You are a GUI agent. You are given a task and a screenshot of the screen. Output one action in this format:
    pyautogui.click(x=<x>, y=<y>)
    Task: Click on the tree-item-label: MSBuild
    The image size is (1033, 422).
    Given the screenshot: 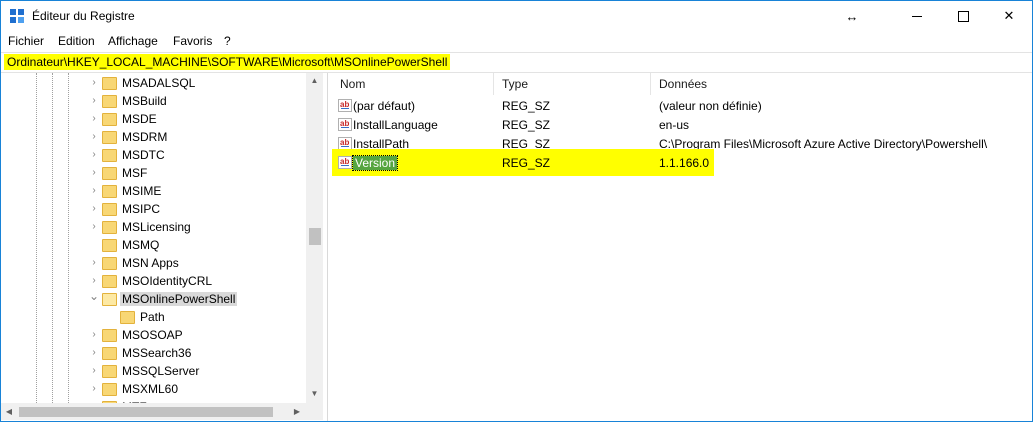 What is the action you would take?
    pyautogui.click(x=144, y=101)
    